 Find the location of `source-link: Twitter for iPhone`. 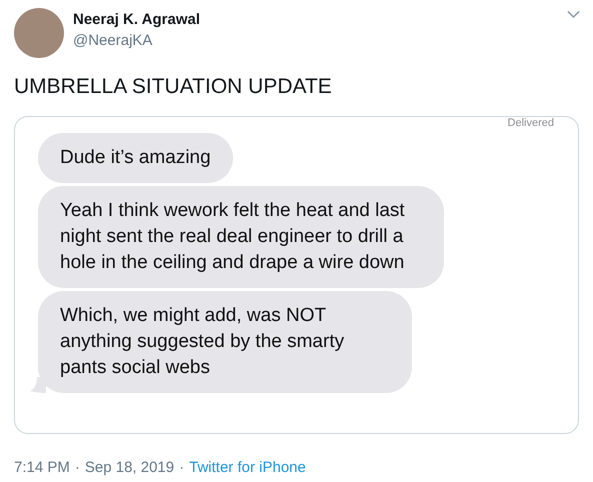

source-link: Twitter for iPhone is located at coordinates (247, 468).